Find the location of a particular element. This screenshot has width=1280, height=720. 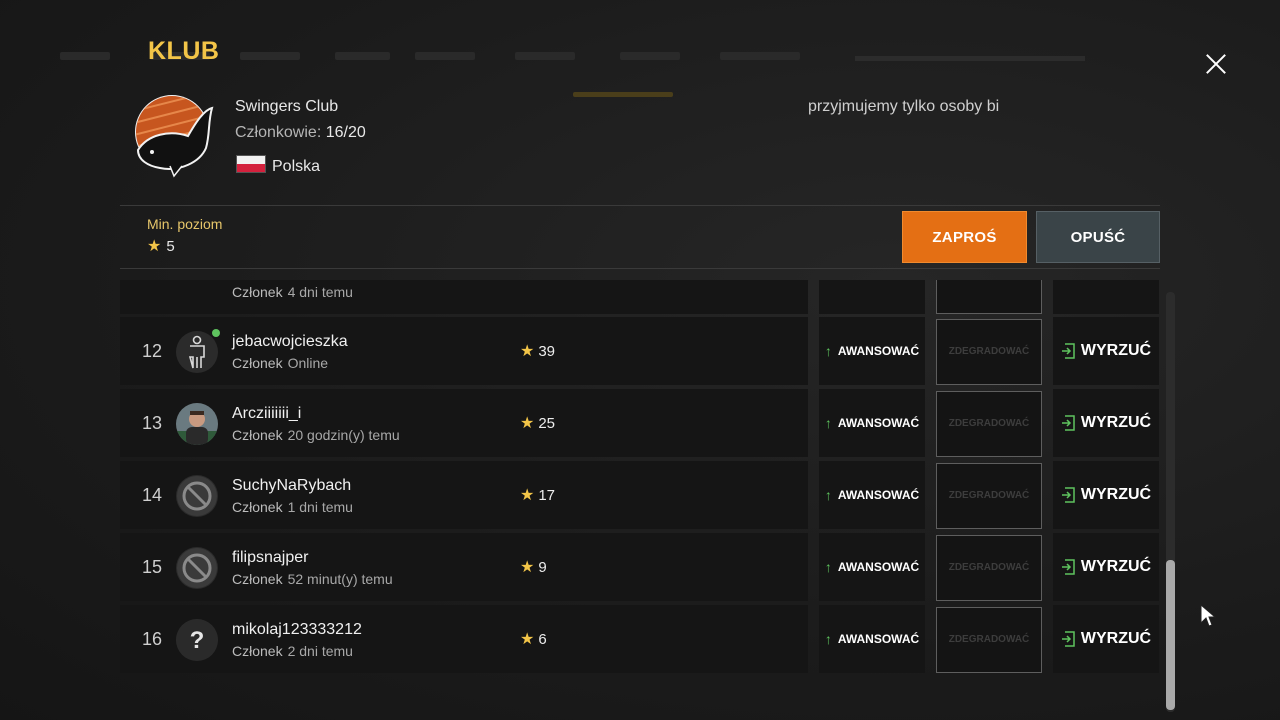

member-main-cell: 14 SuchyNaRybach Członek 1 dni temu ★ 17 is located at coordinates (464, 495).